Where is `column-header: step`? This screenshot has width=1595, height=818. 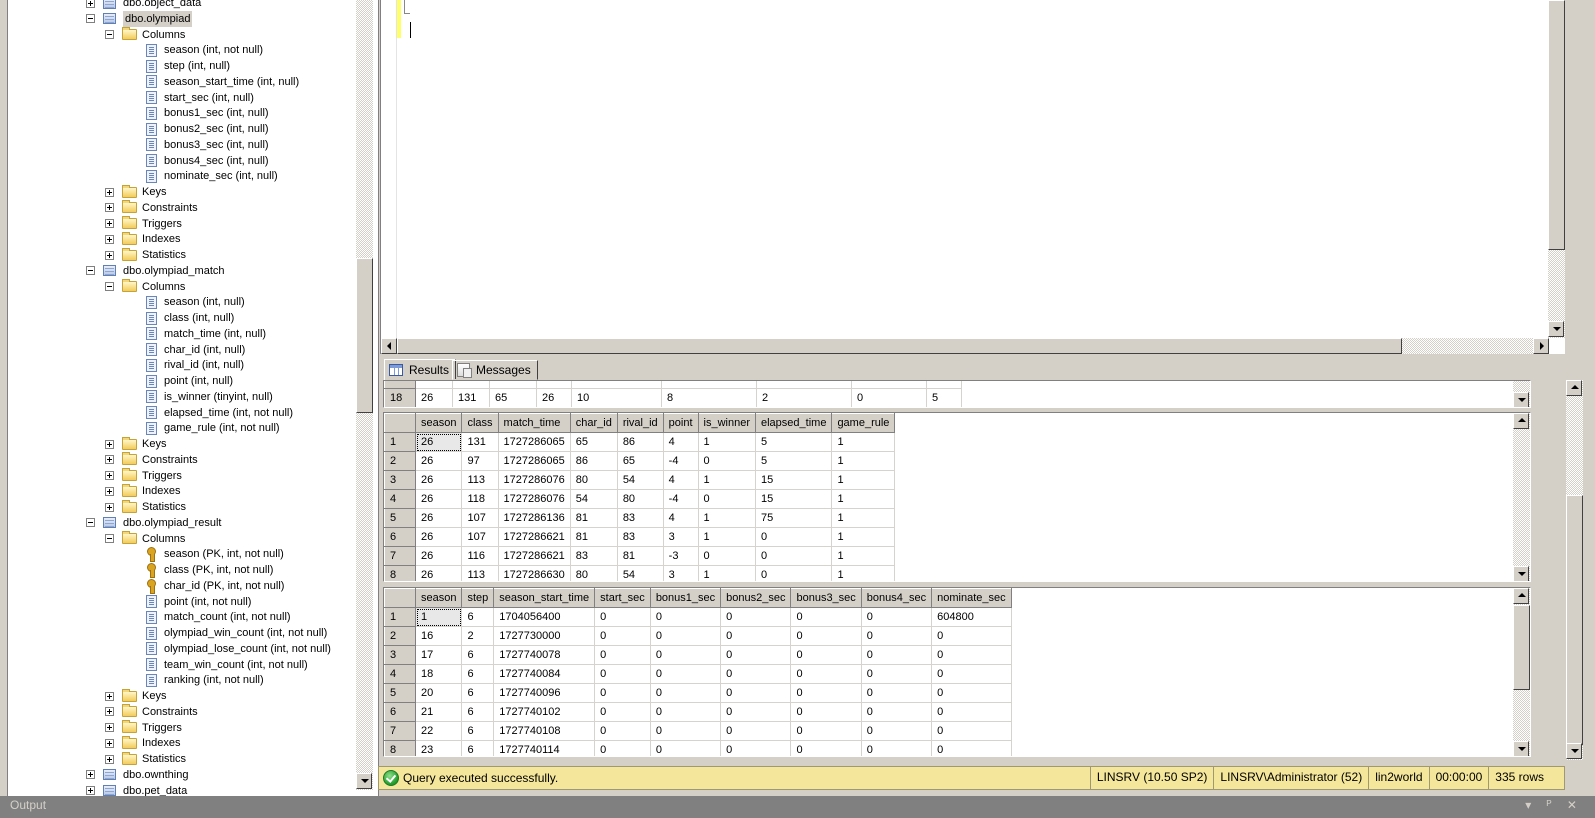 column-header: step is located at coordinates (478, 598).